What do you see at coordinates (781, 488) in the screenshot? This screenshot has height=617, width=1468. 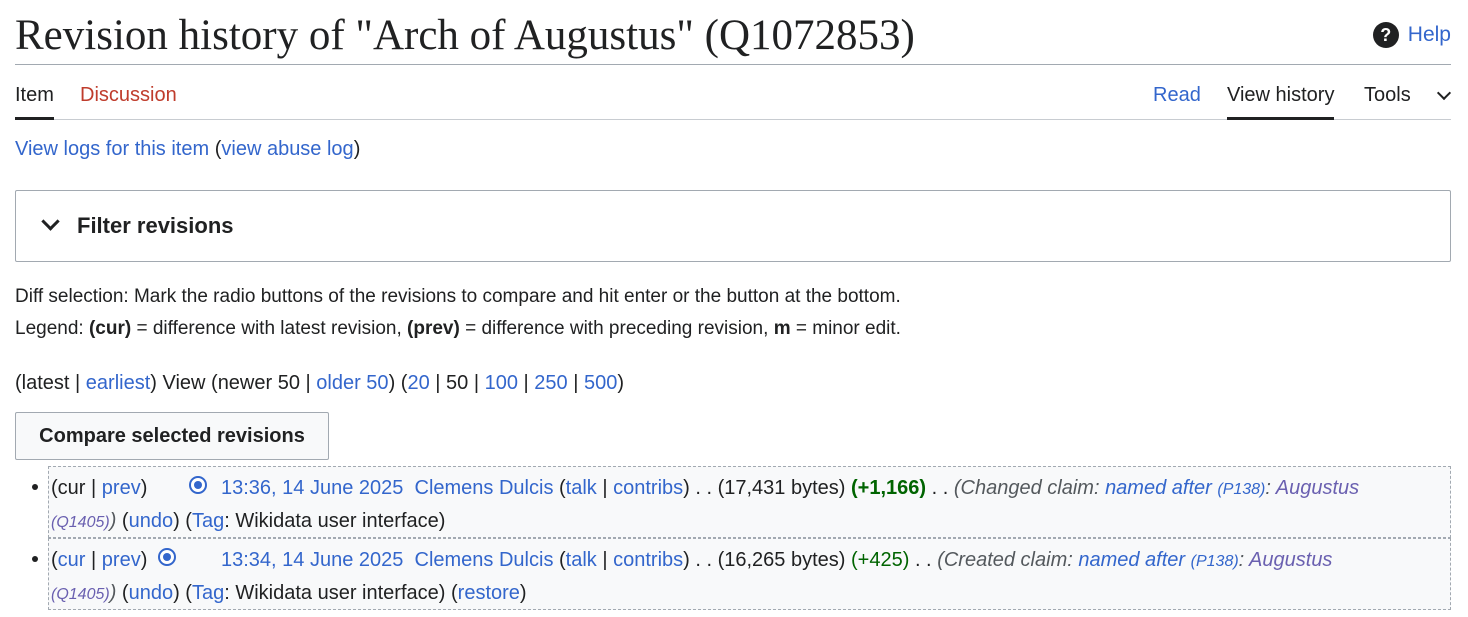 I see `revision-size: (17,431 bytes)` at bounding box center [781, 488].